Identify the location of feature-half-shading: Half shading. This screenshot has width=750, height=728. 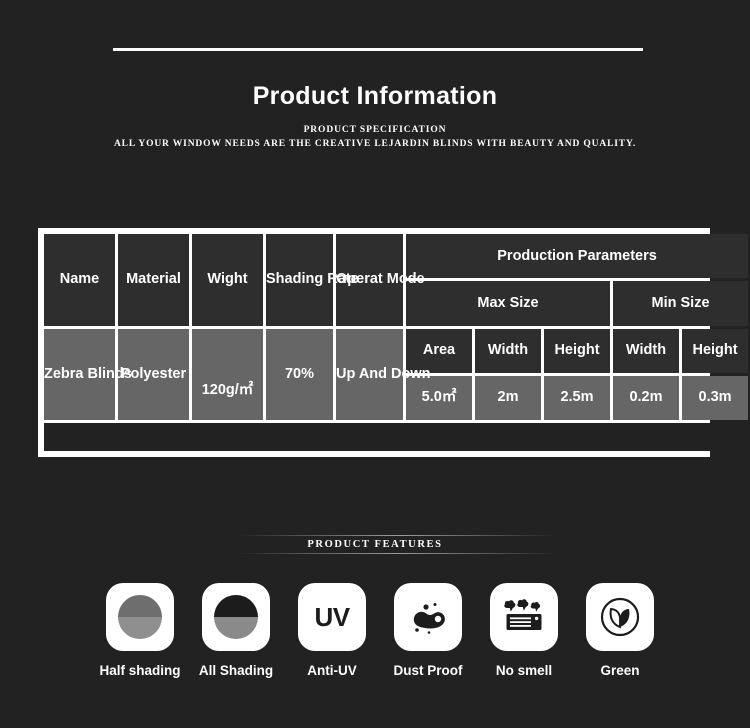
(140, 630).